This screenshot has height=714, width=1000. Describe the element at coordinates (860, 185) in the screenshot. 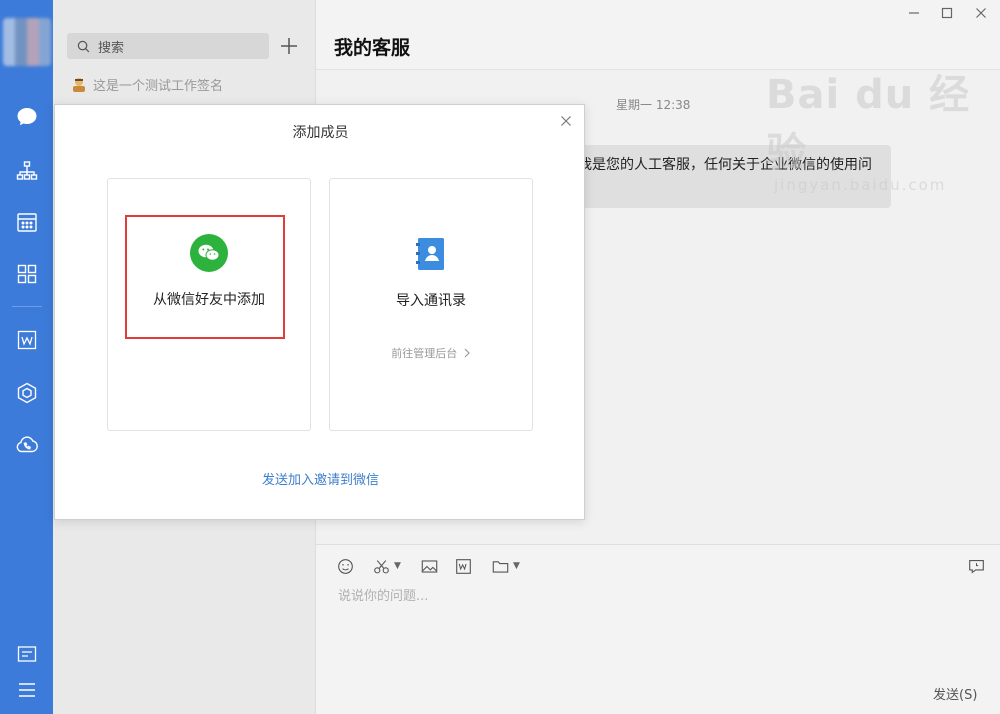

I see `watermark-url: jingyan.baidu.com` at that location.